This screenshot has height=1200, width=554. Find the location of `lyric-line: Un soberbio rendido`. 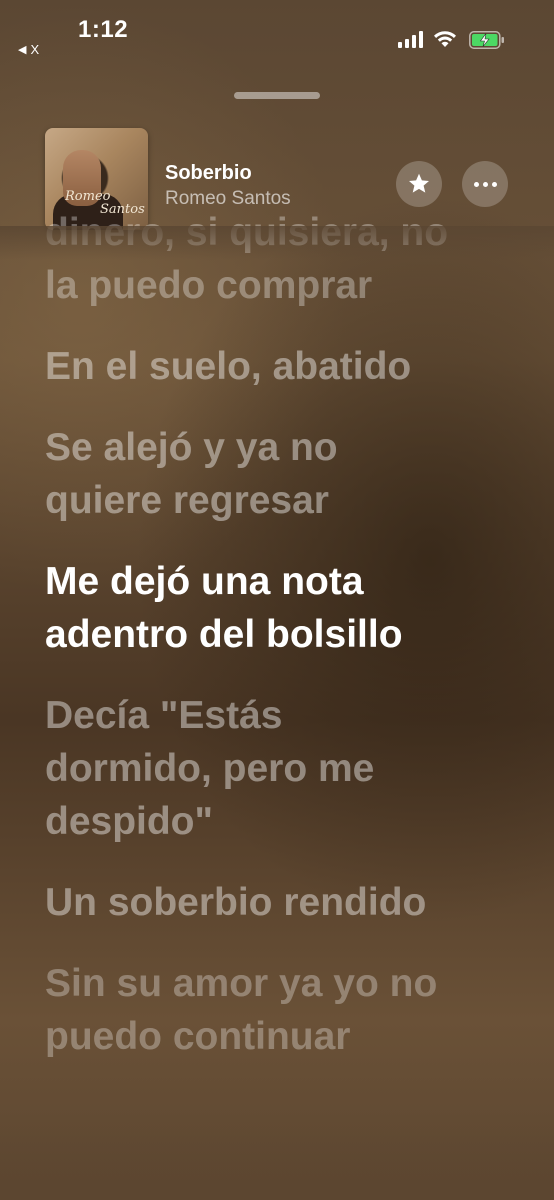

lyric-line: Un soberbio rendido is located at coordinates (285, 902).